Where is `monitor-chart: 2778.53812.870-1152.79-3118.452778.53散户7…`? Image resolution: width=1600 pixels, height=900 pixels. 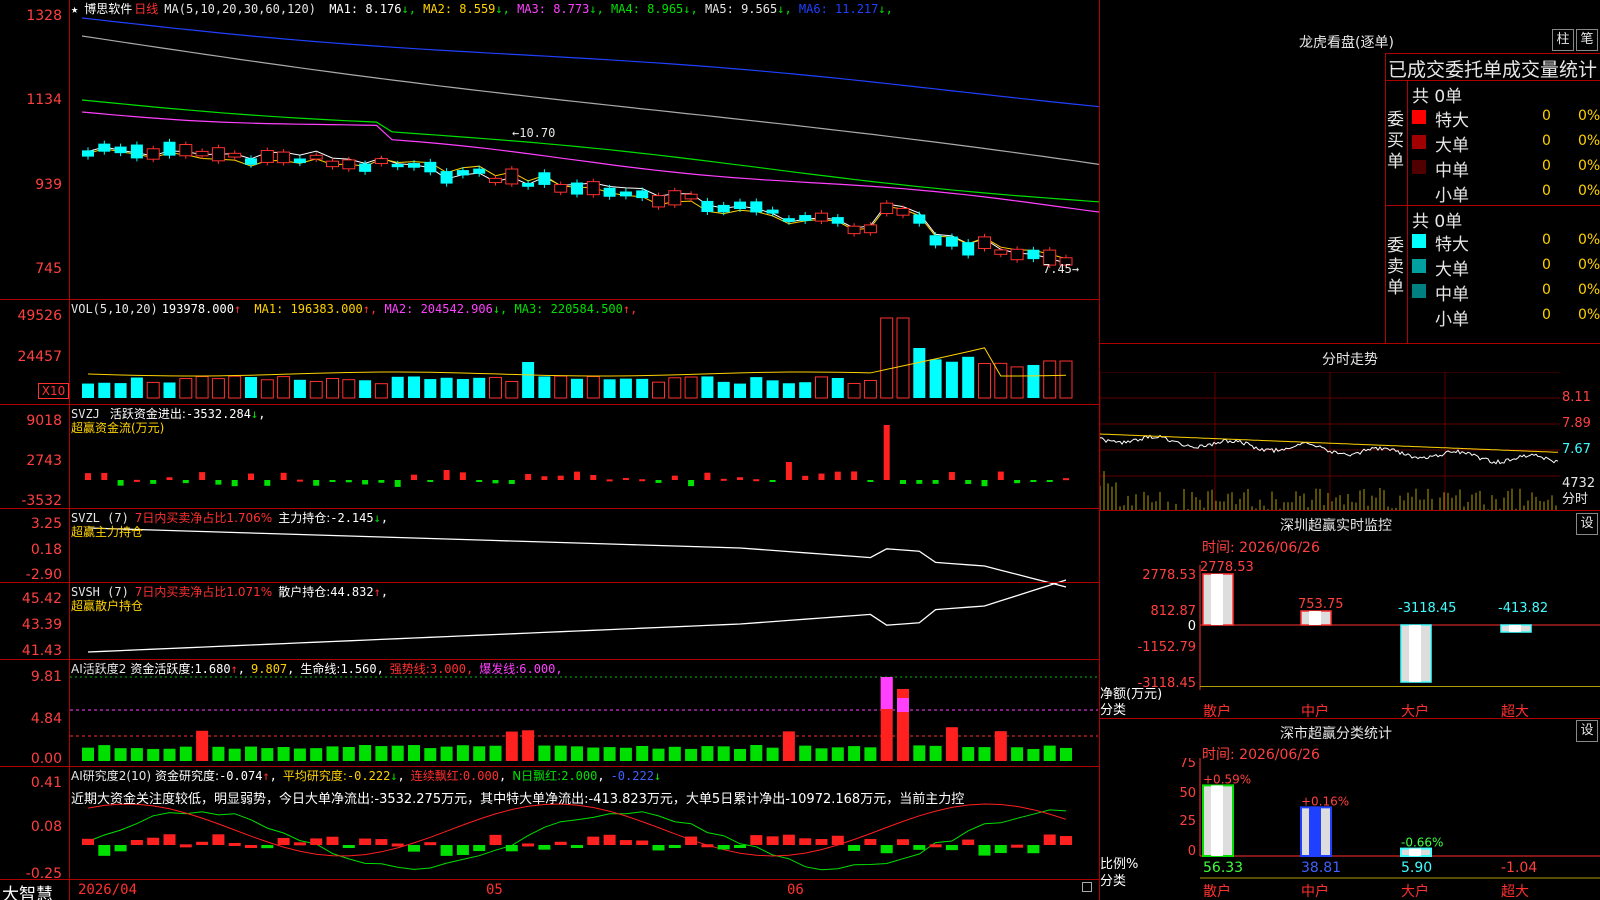 monitor-chart: 2778.53812.870-1152.79-3118.452778.53散户7… is located at coordinates (1350, 635).